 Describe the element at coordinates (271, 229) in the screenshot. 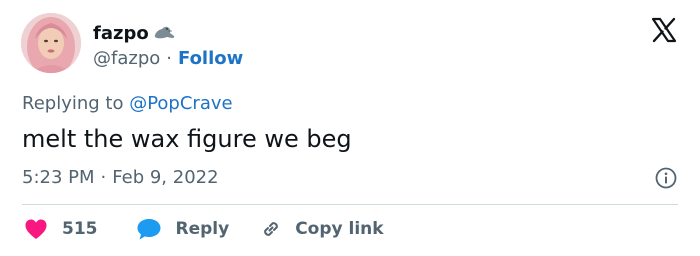

I see `link-icon` at that location.